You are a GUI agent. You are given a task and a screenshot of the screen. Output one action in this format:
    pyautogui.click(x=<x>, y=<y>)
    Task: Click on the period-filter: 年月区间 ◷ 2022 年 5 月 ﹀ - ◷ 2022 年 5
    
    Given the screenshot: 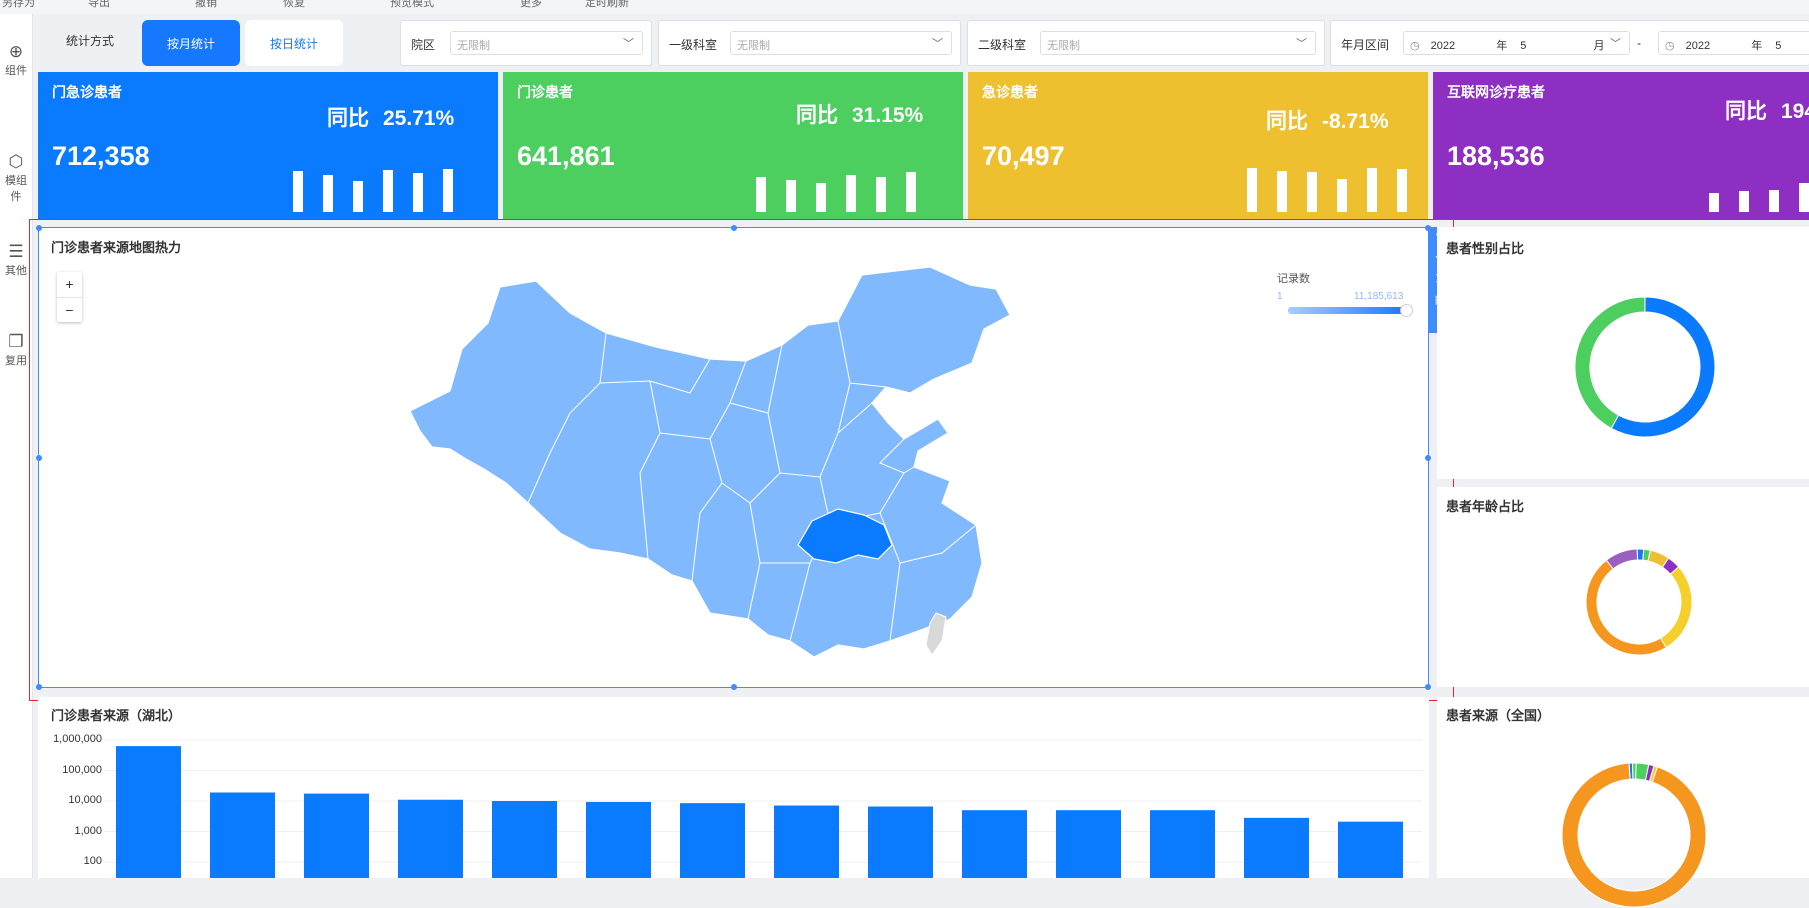 What is the action you would take?
    pyautogui.click(x=1569, y=43)
    